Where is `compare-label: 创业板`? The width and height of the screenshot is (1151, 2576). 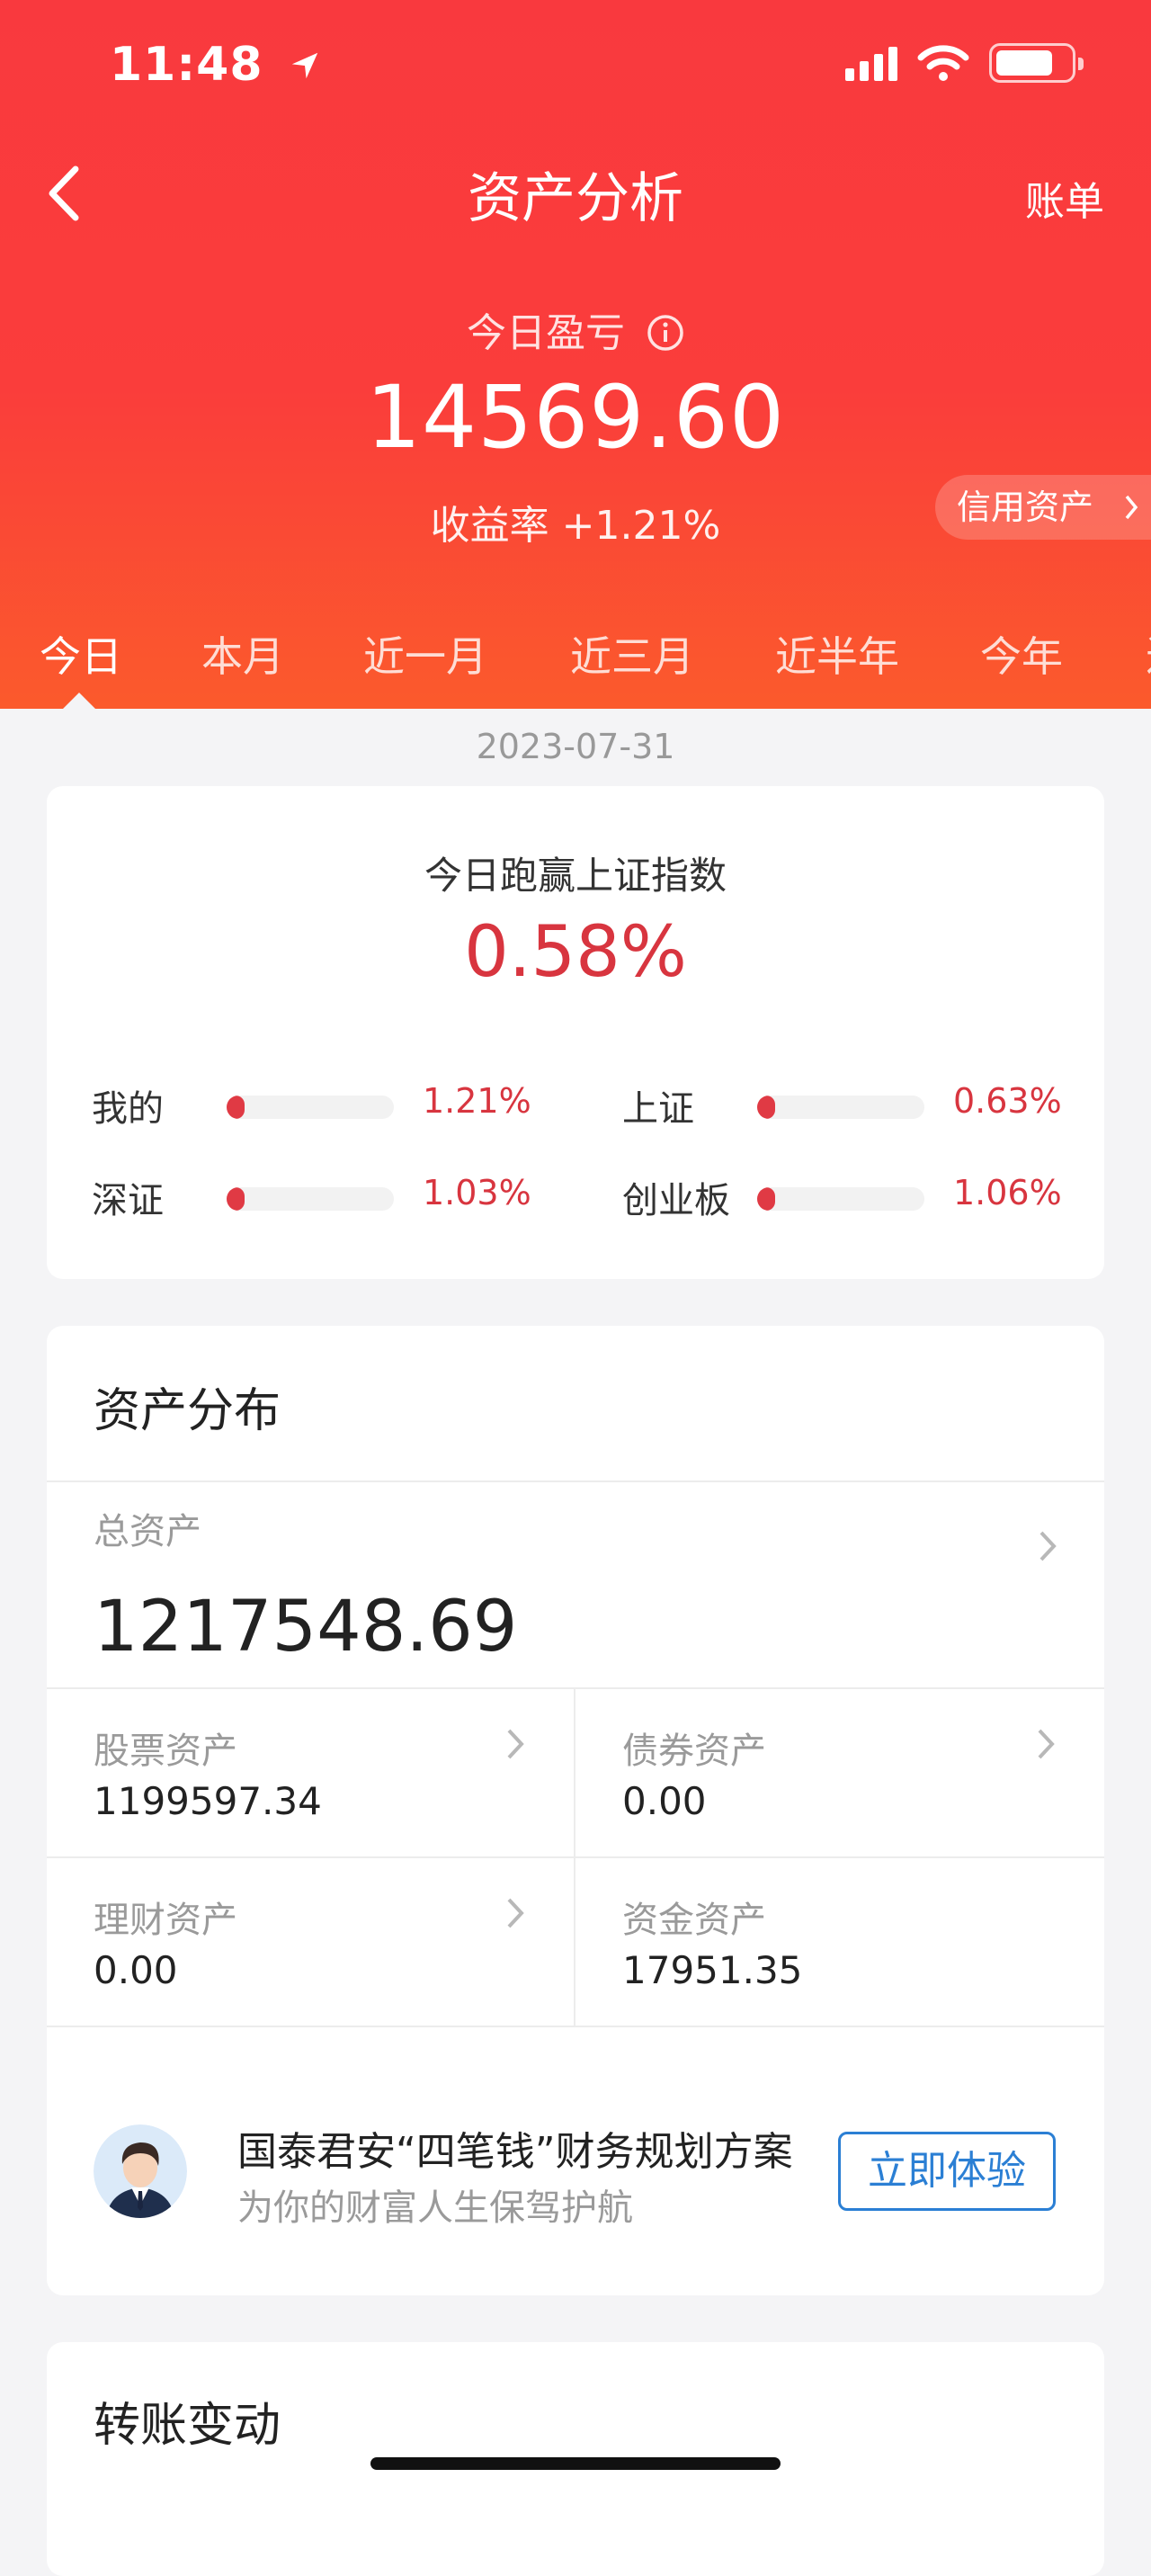
compare-label: 创业板 is located at coordinates (676, 1200).